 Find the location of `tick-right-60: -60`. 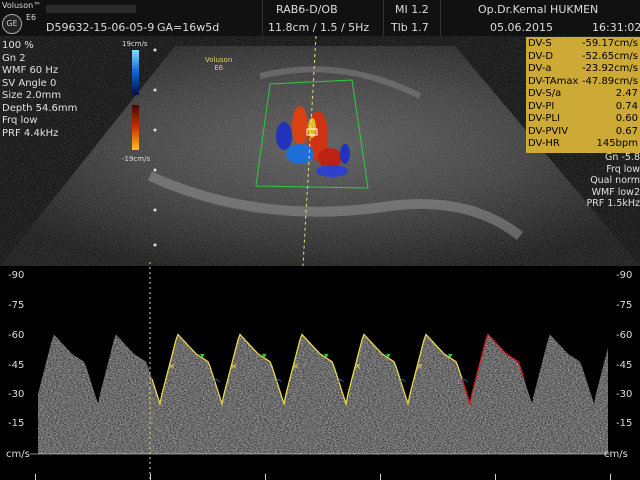

tick-right-60: -60 is located at coordinates (624, 335).